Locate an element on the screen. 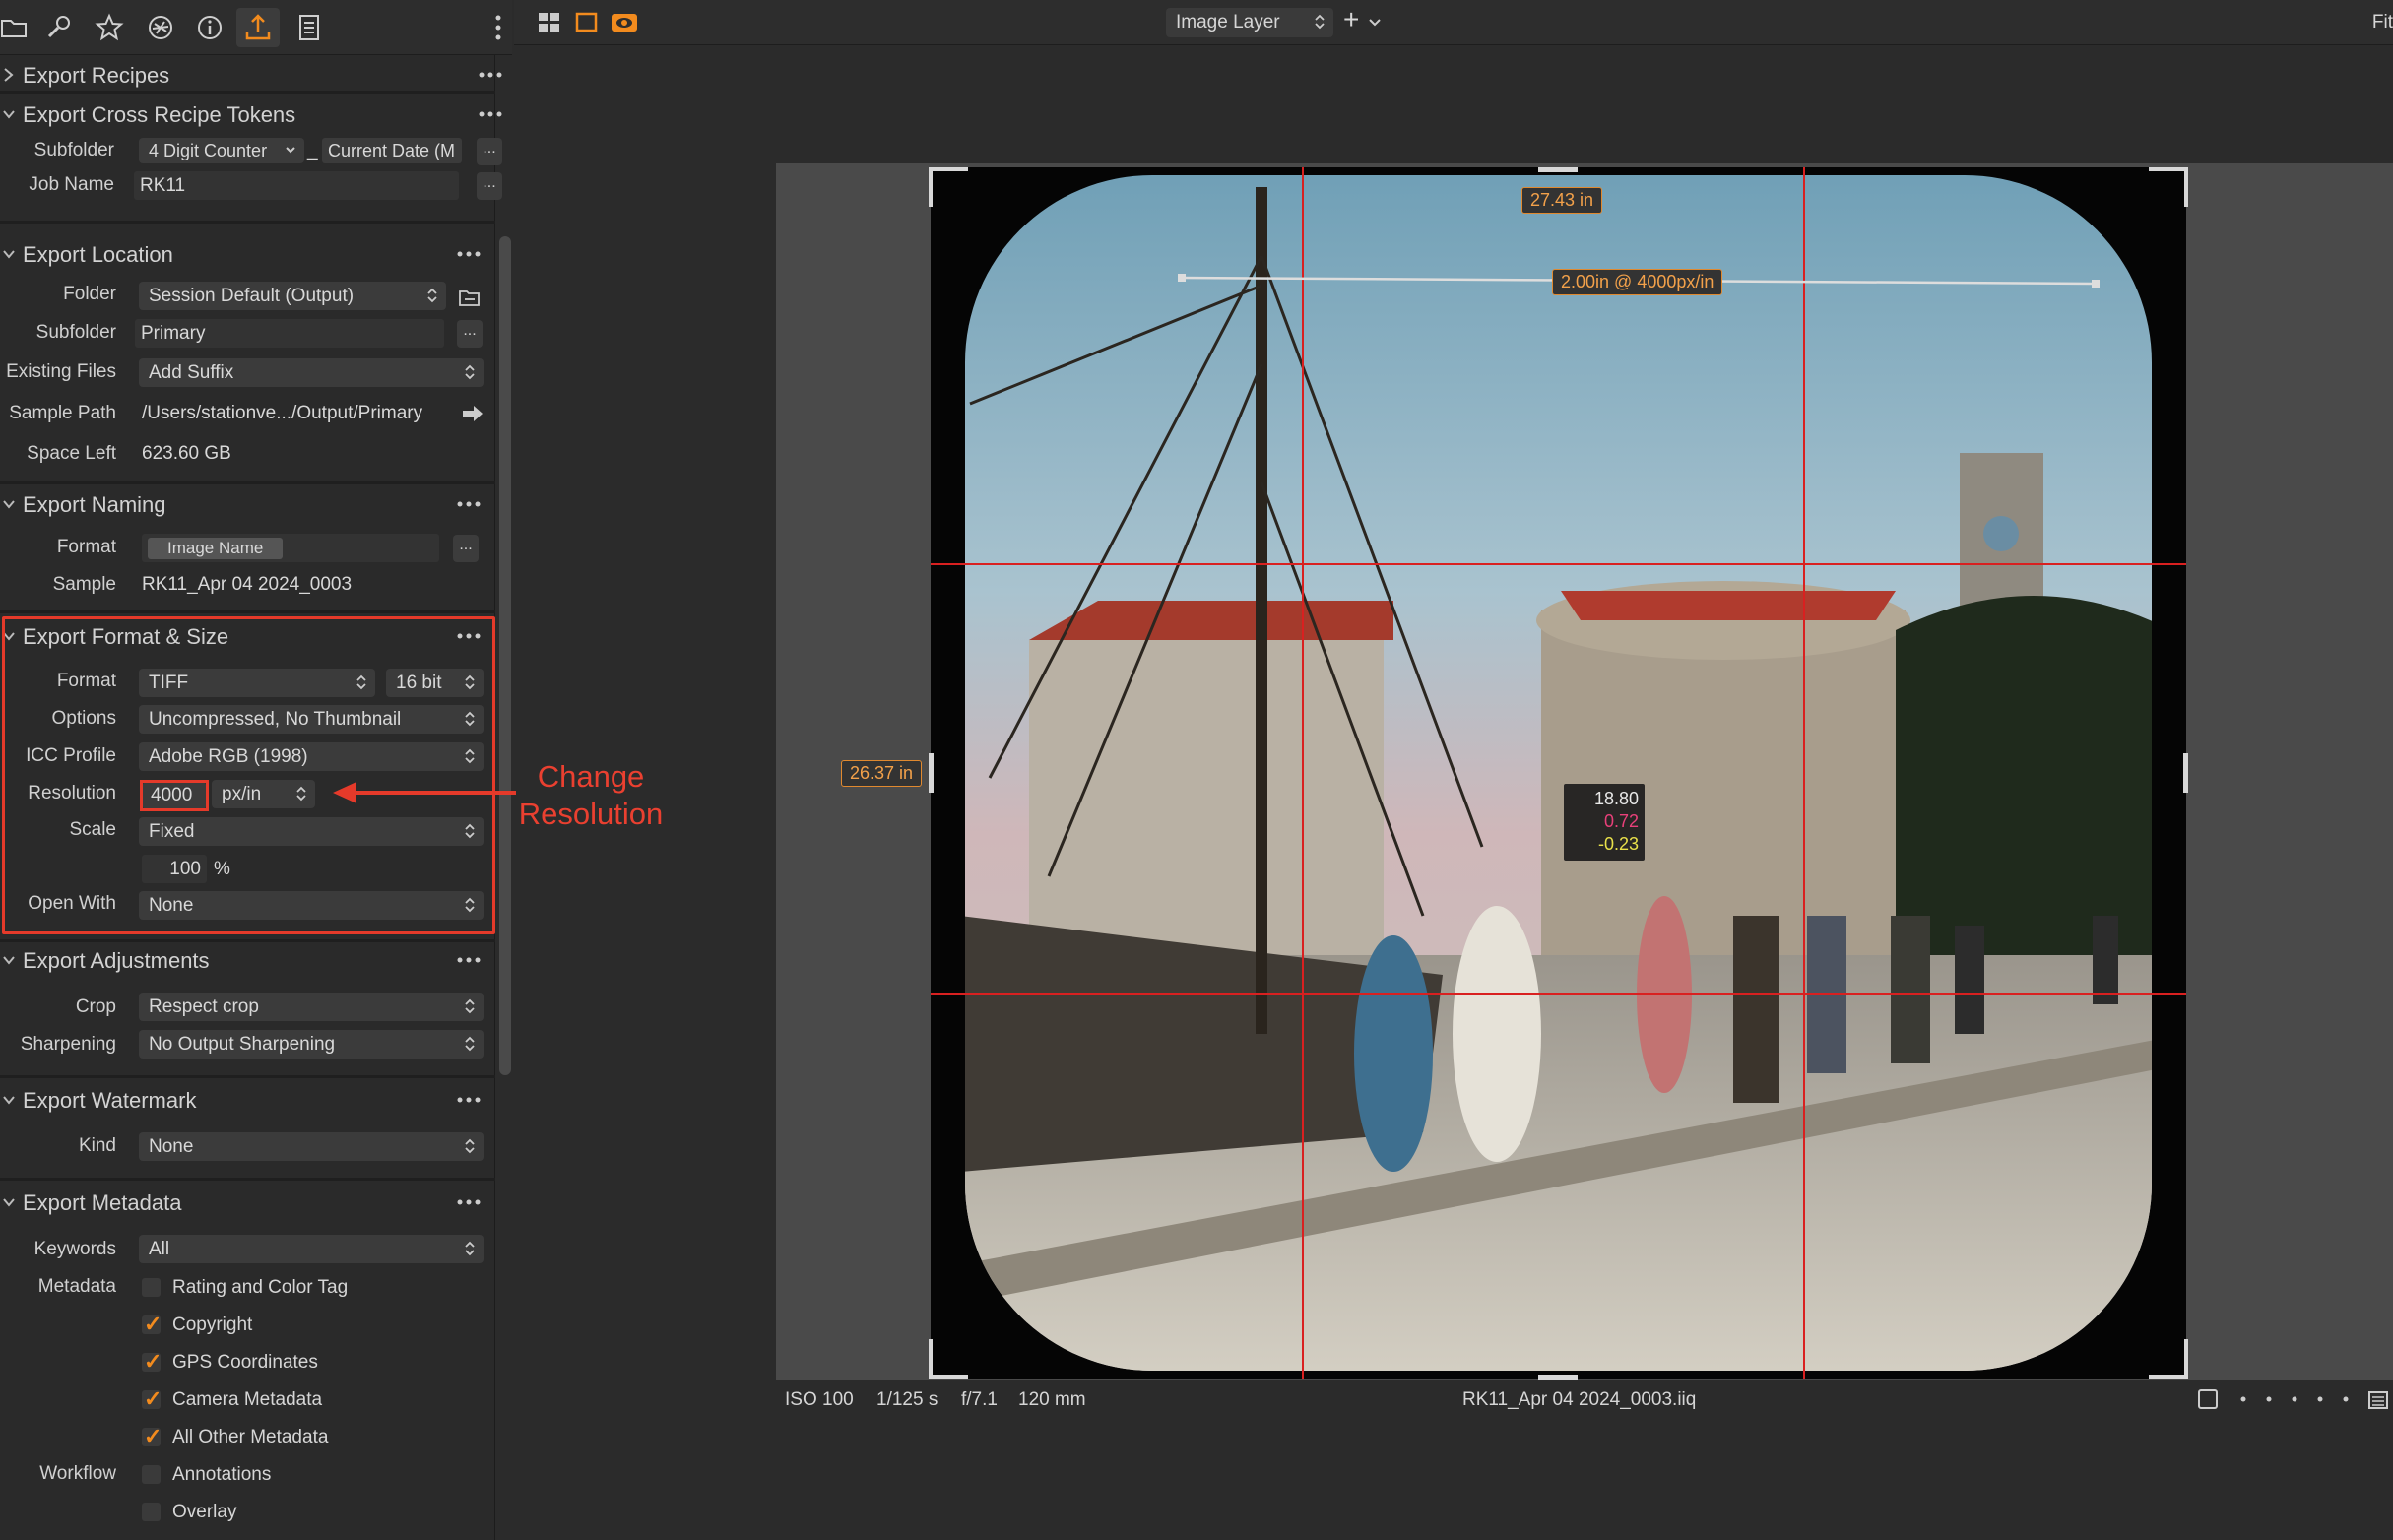 The image size is (2393, 1540). subfolder-date-token: Current Date (M is located at coordinates (392, 150).